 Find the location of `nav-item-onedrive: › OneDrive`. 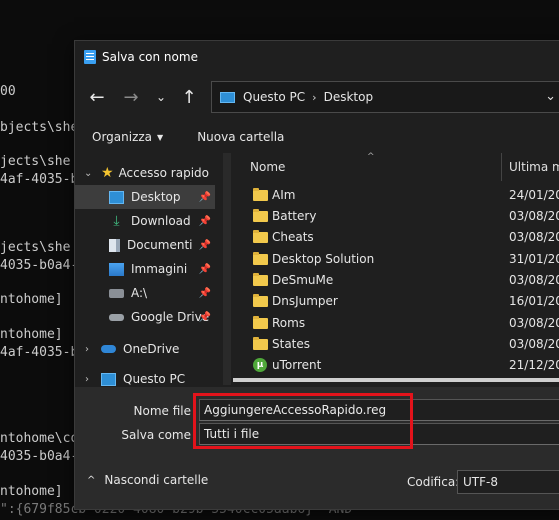

nav-item-onedrive: › OneDrive is located at coordinates (145, 349).